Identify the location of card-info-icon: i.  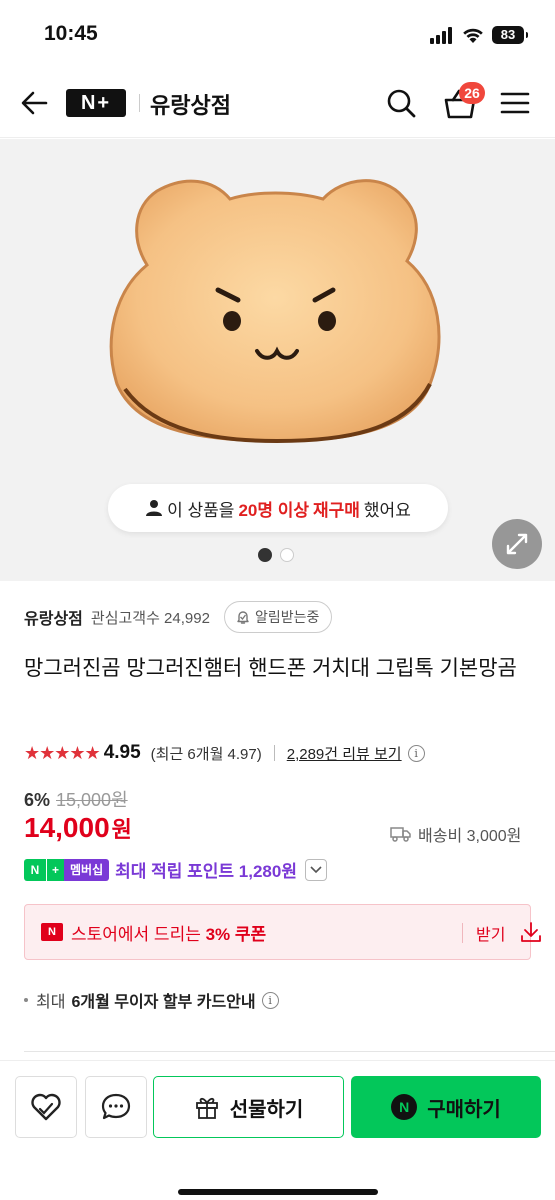
(270, 1000).